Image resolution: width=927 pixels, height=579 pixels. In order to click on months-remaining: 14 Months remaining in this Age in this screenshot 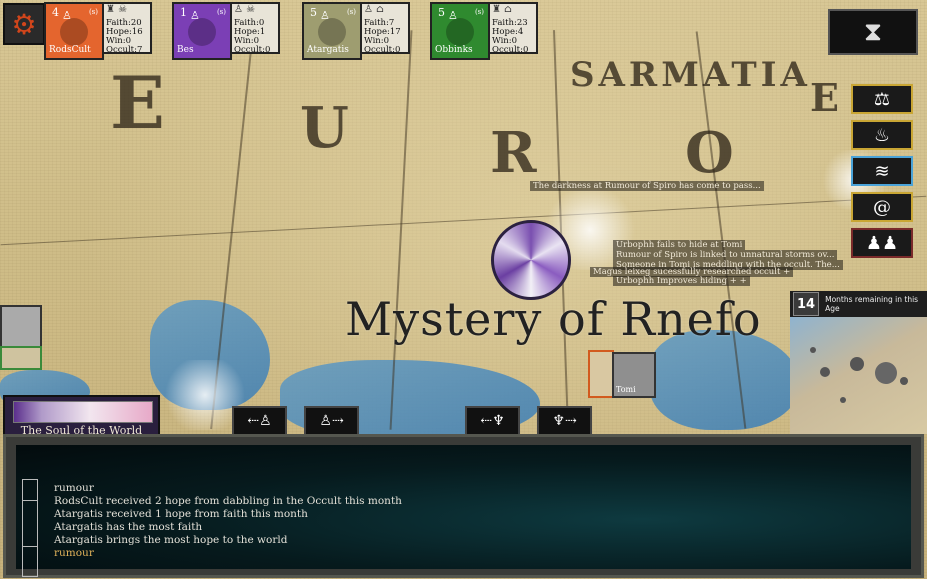, I will do `click(858, 304)`.